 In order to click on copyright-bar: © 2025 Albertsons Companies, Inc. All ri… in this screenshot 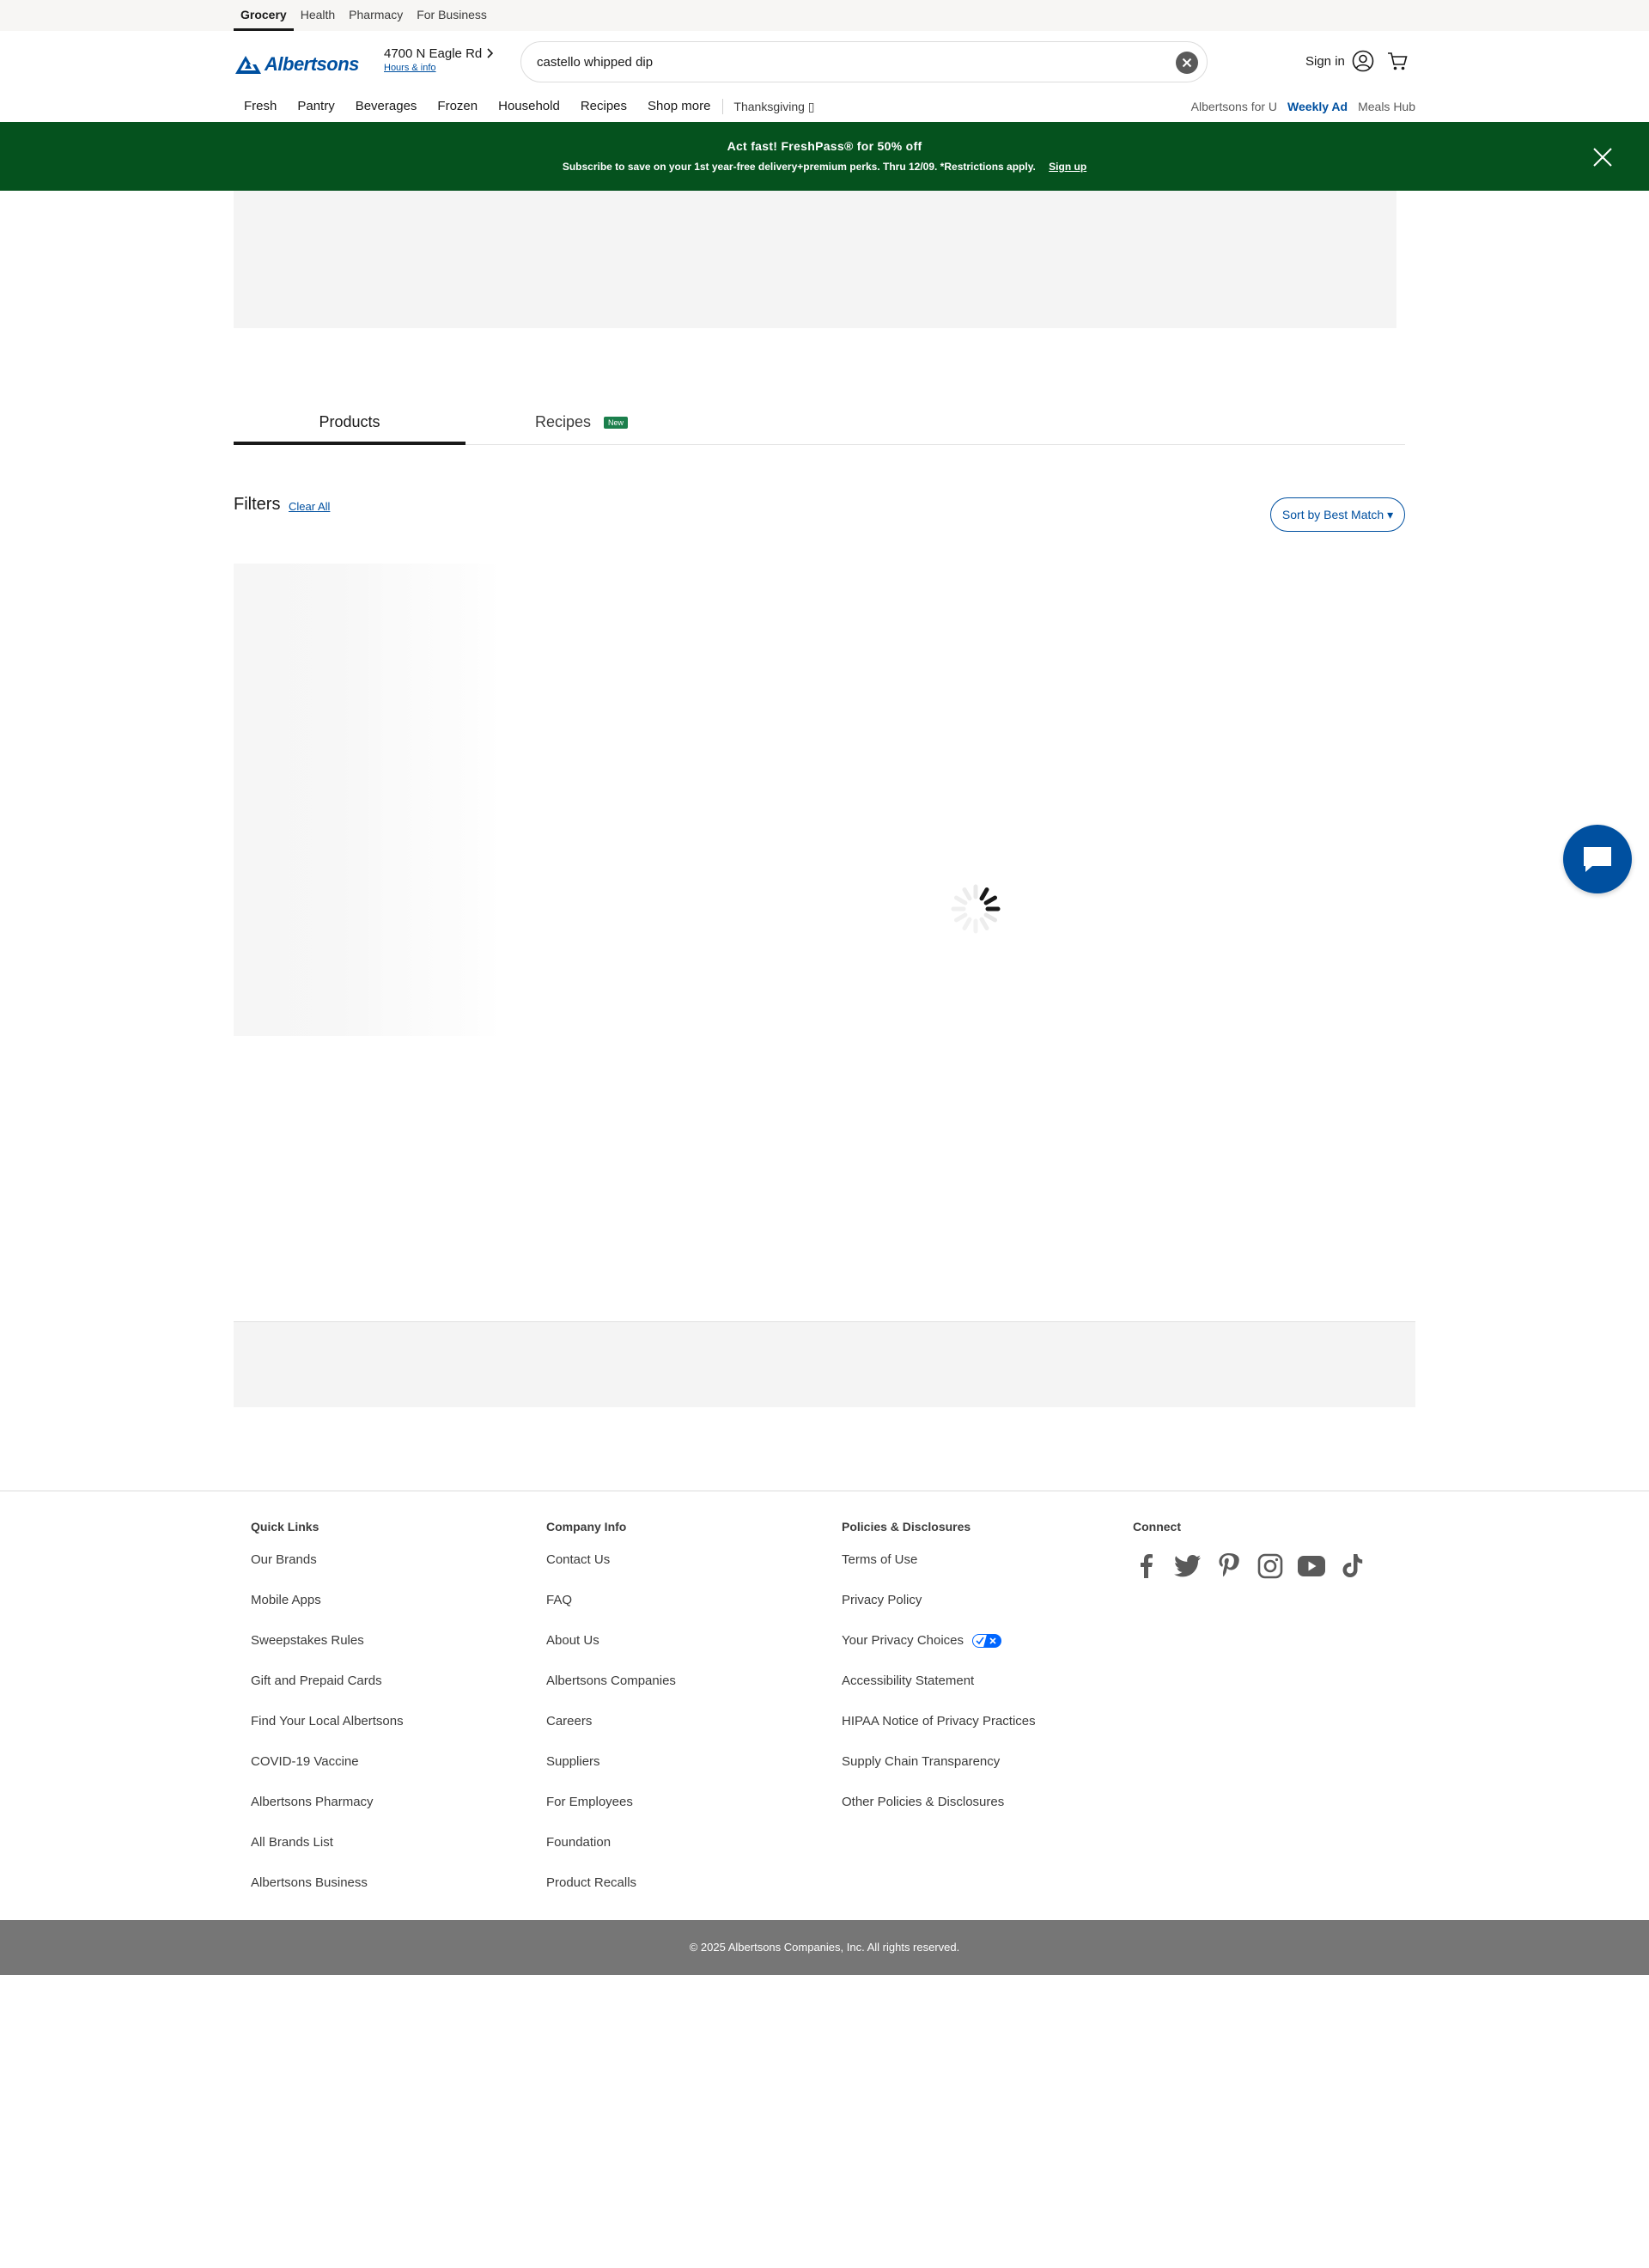, I will do `click(825, 1948)`.